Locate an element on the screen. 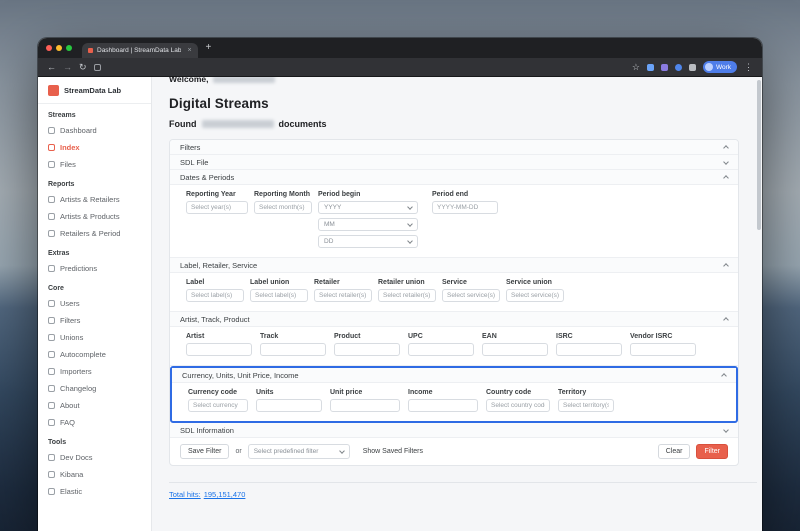 The image size is (800, 531). sidebar-item-predictions: Predictions is located at coordinates (94, 268).